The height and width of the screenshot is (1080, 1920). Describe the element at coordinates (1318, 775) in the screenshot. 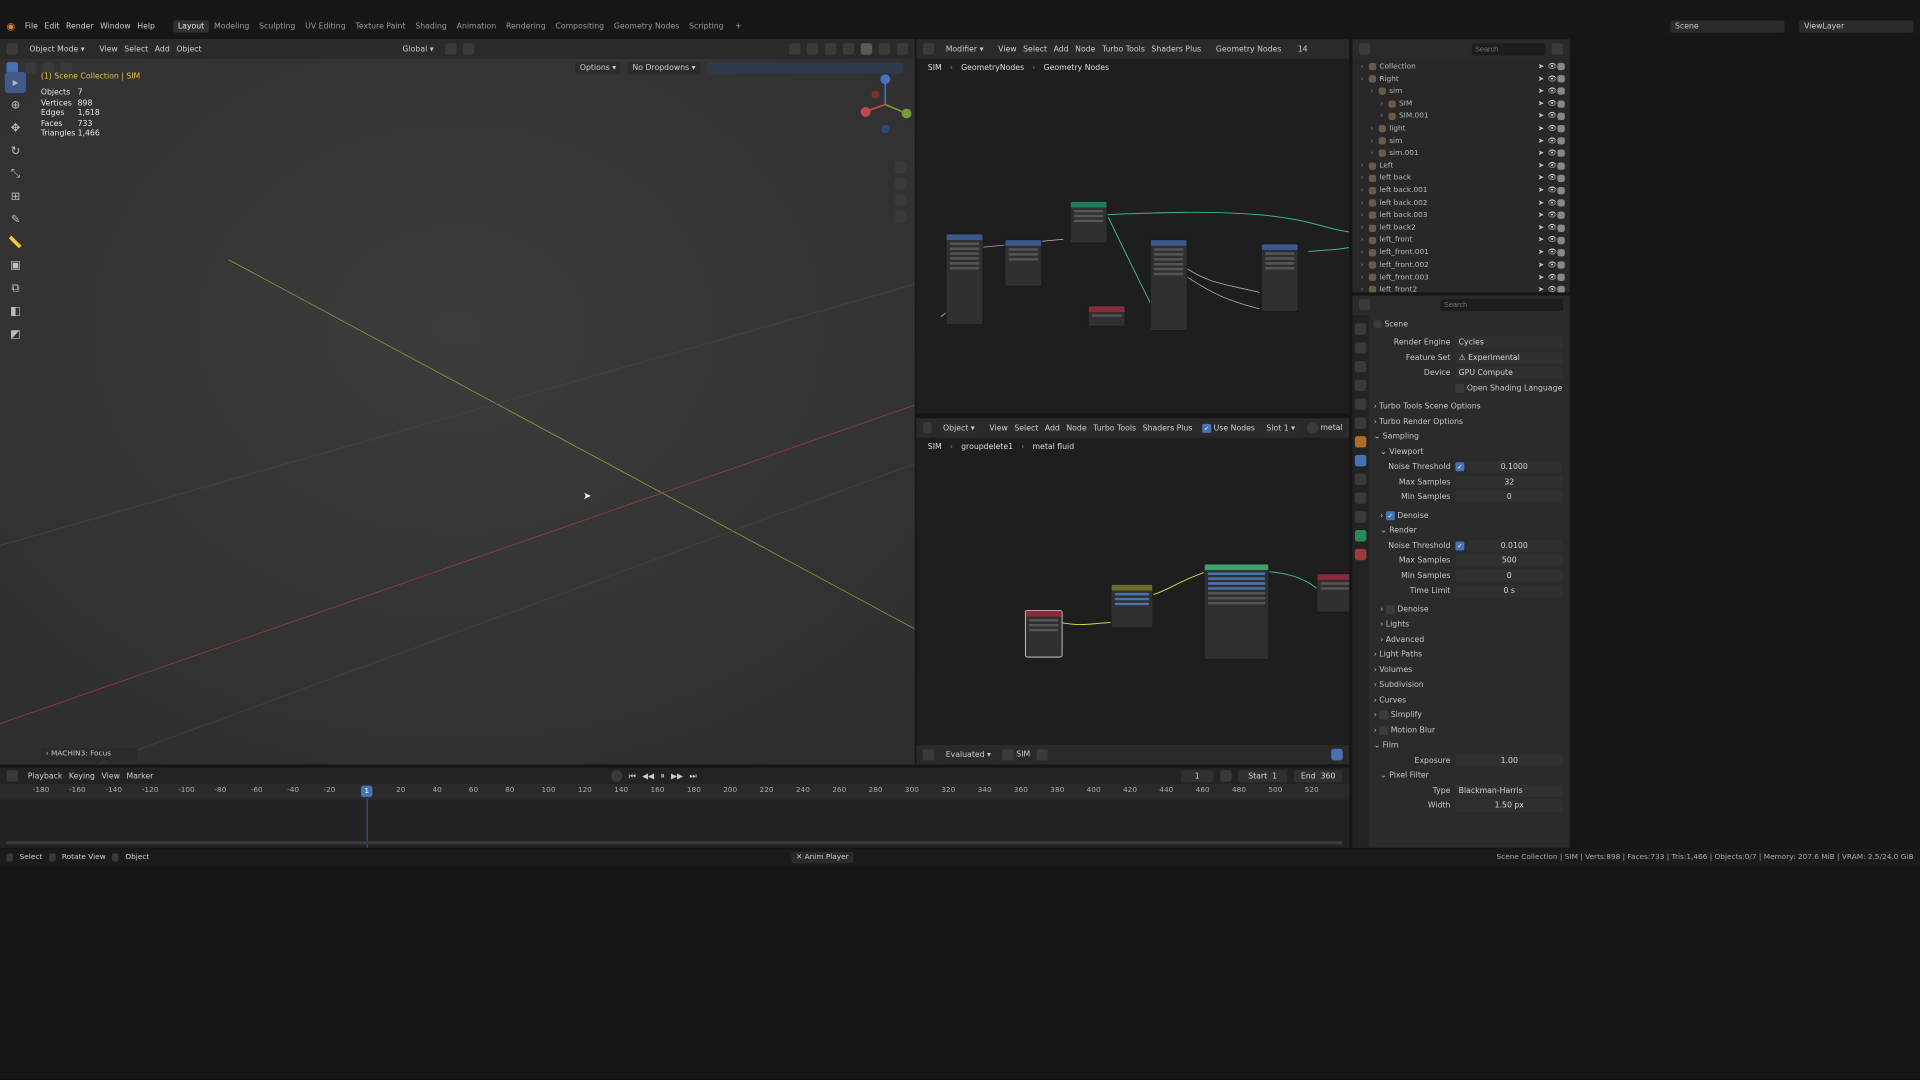

I see `end-frame-field: End 360` at that location.